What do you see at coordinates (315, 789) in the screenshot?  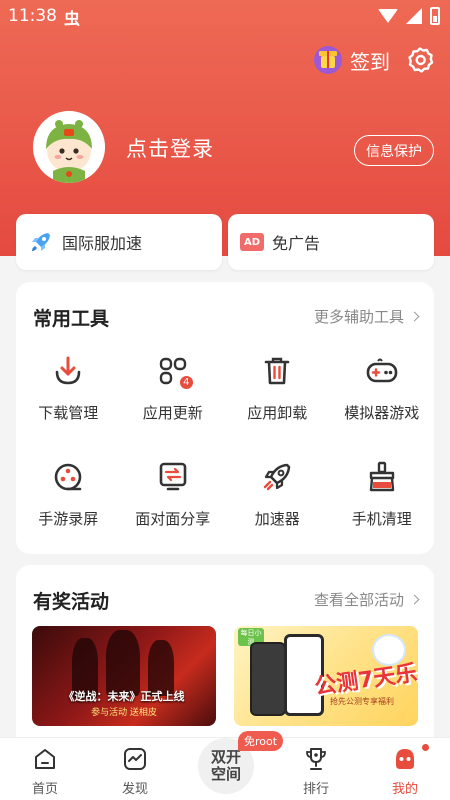 I see `nav-label: 排行` at bounding box center [315, 789].